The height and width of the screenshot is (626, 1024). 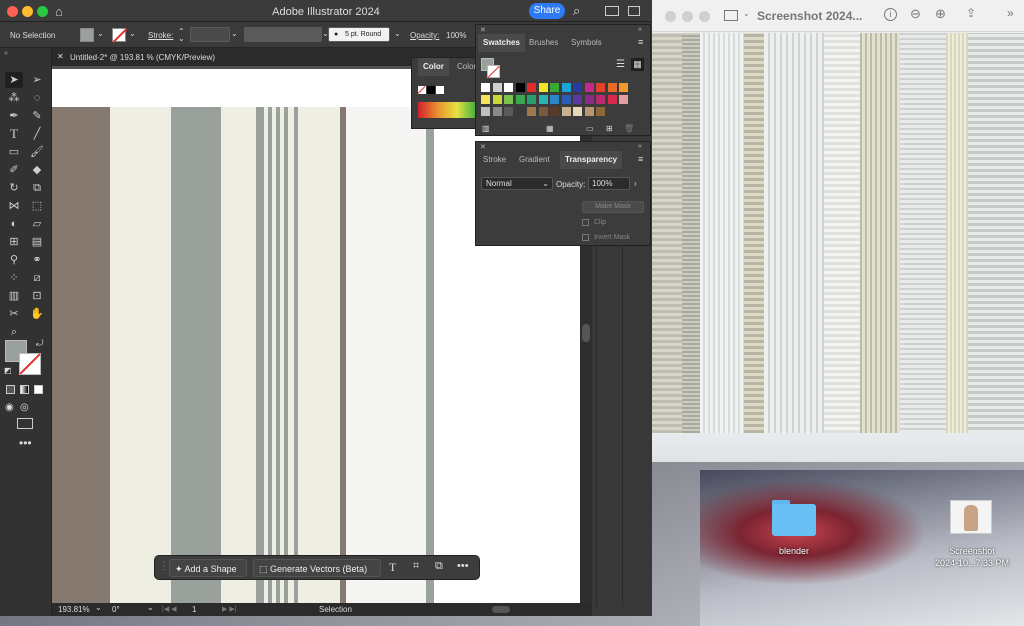 I want to click on swap-icon: ⤾, so click(x=40, y=343).